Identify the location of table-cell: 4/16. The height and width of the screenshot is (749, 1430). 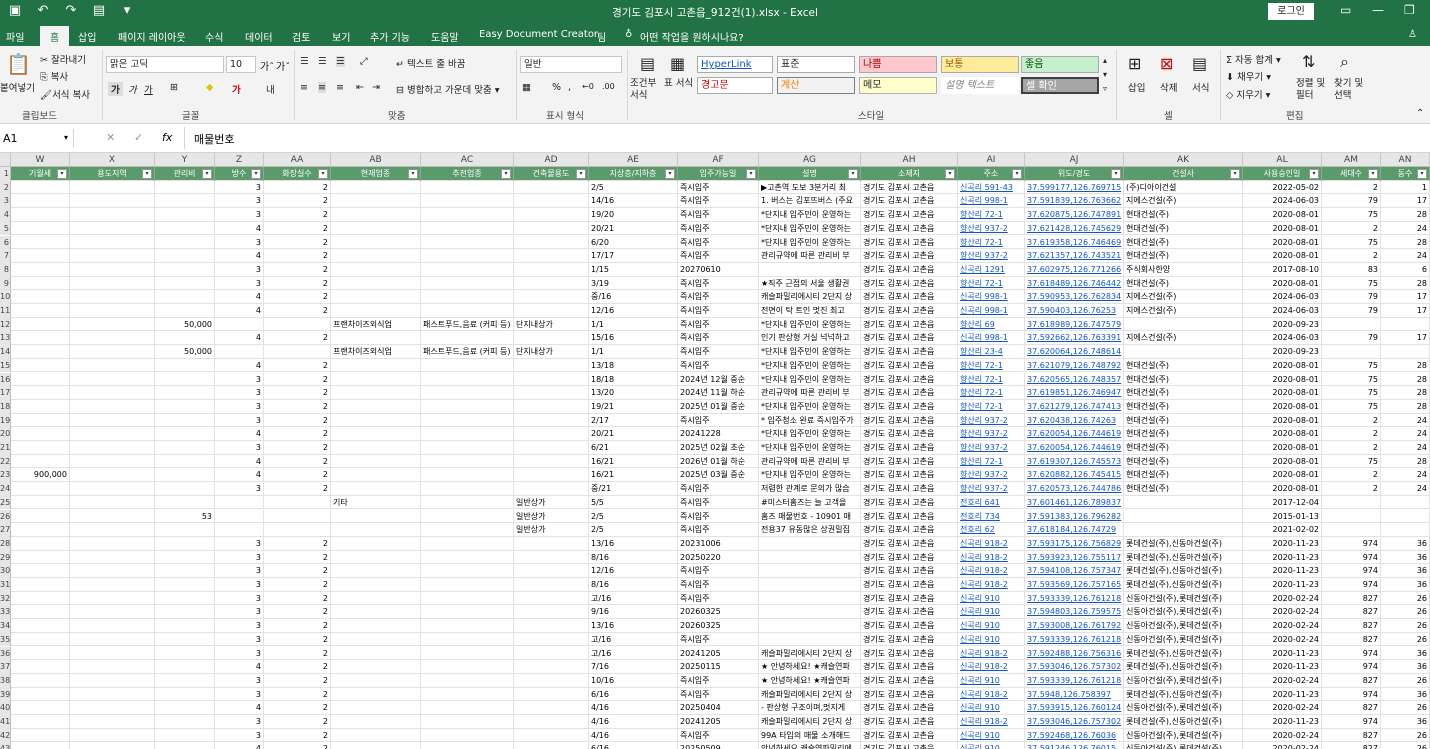
(633, 722).